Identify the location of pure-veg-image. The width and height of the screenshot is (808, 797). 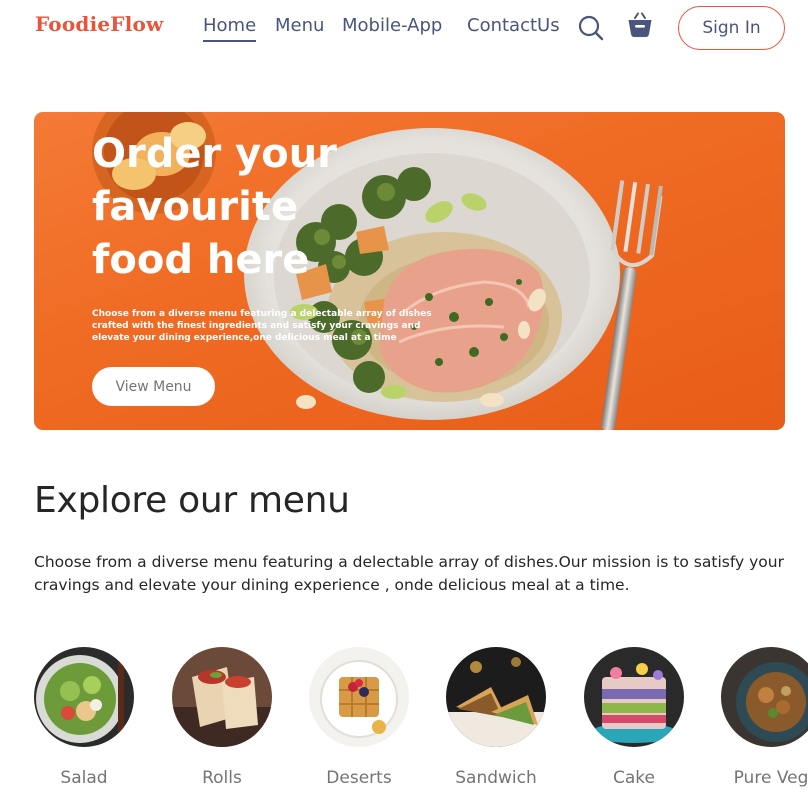
(764, 697).